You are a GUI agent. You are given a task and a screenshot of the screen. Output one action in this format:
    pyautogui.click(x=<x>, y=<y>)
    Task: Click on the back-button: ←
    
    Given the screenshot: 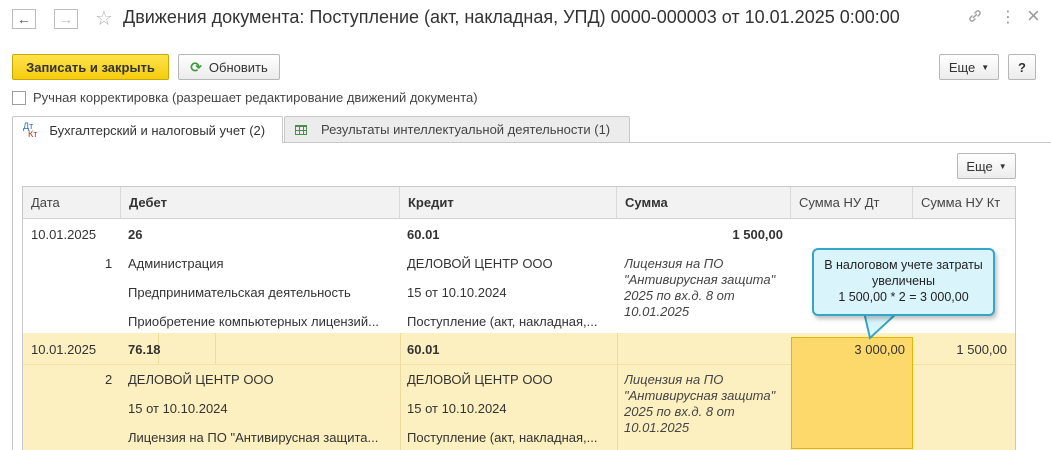 What is the action you would take?
    pyautogui.click(x=24, y=19)
    